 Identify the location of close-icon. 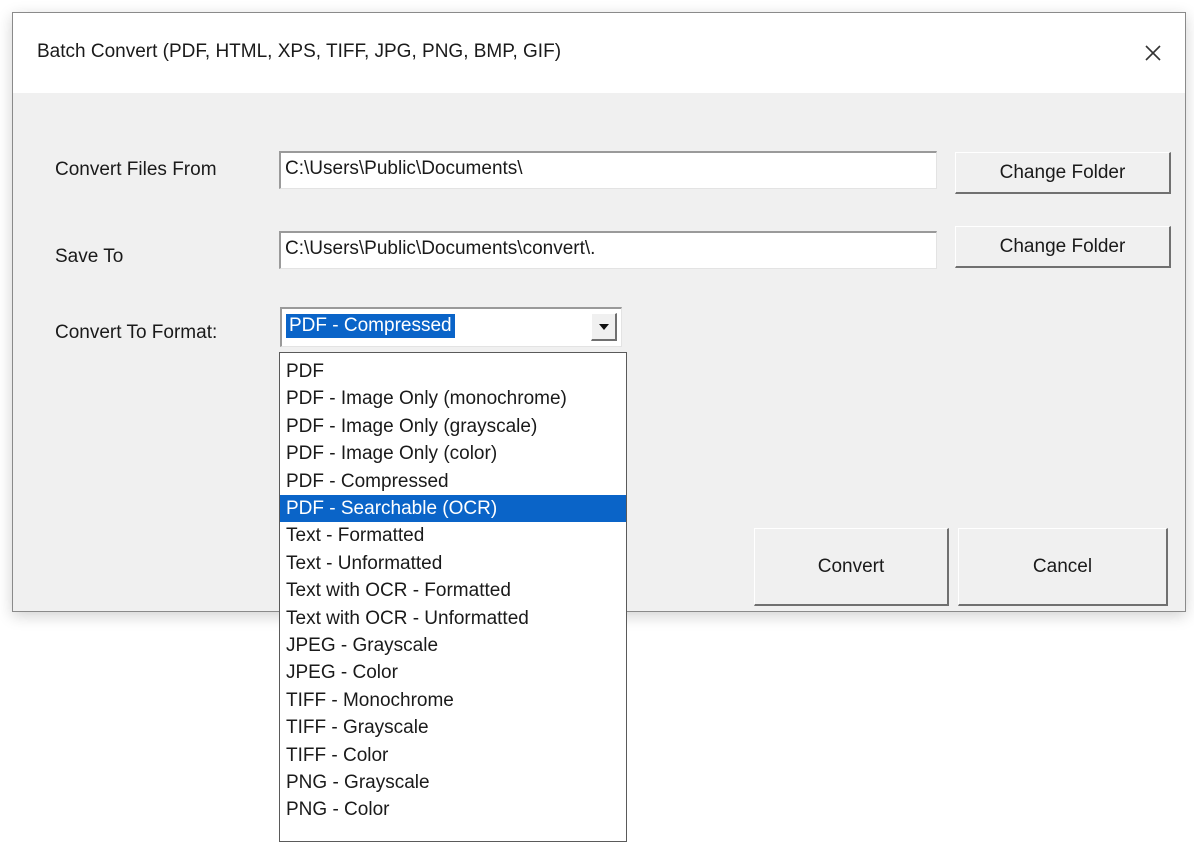
(1153, 53).